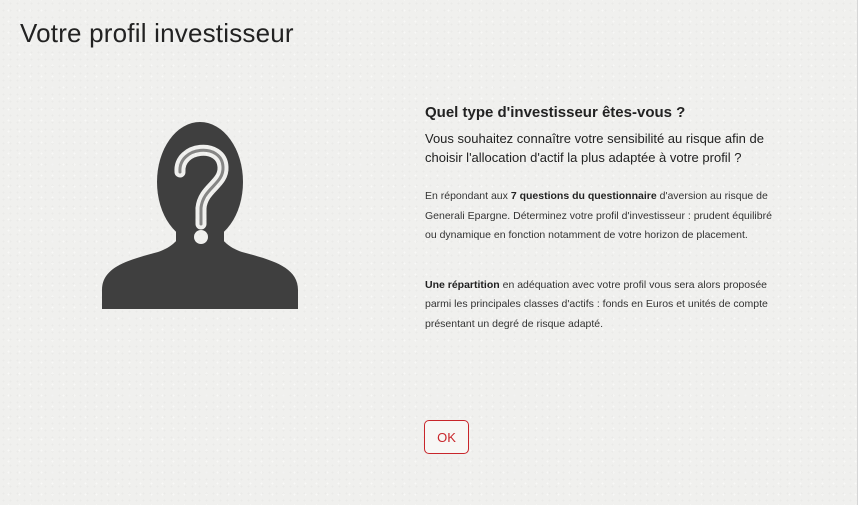 Image resolution: width=858 pixels, height=505 pixels. I want to click on question-heading: Quel type d'investisseur êtes-vous ?, so click(555, 112).